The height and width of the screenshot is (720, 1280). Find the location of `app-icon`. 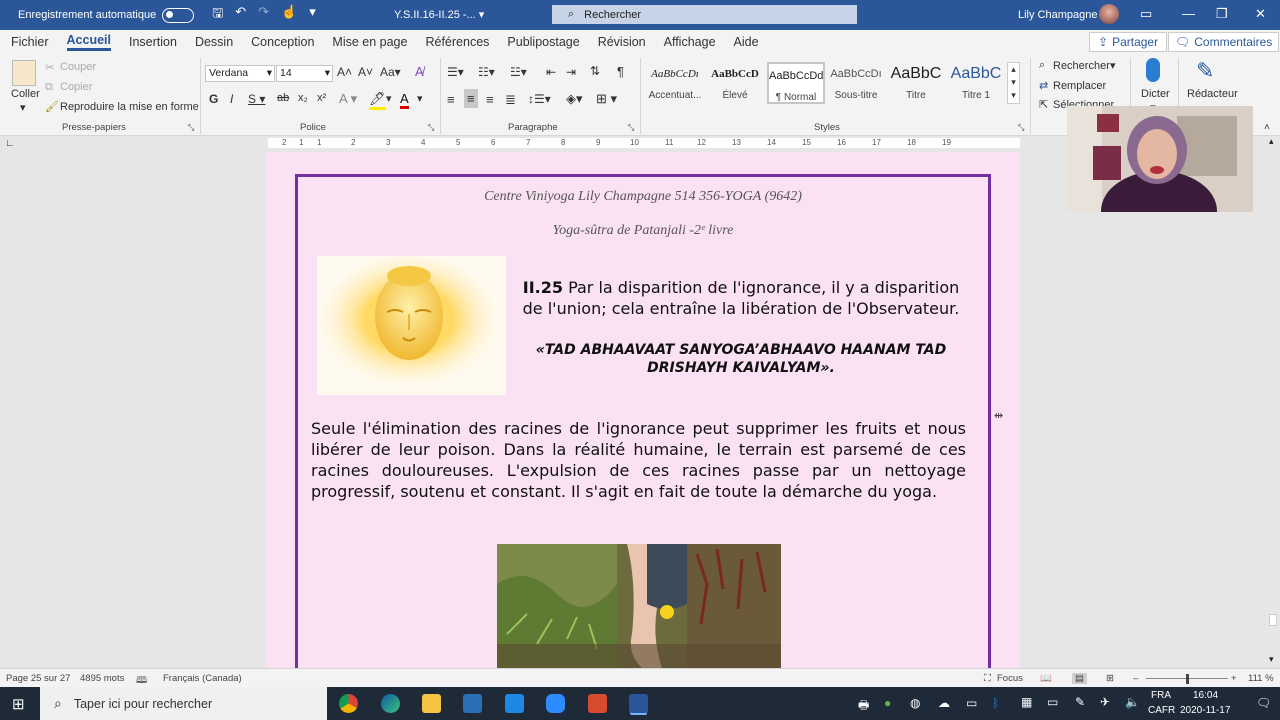

app-icon is located at coordinates (597, 703).